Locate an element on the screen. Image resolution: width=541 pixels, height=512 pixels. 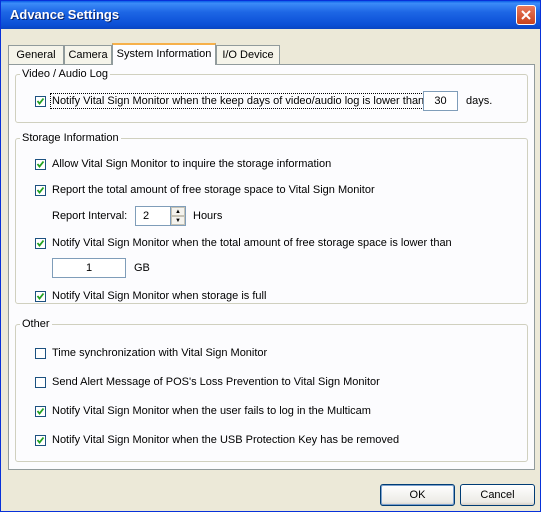
ok-button: OK is located at coordinates (417, 495).